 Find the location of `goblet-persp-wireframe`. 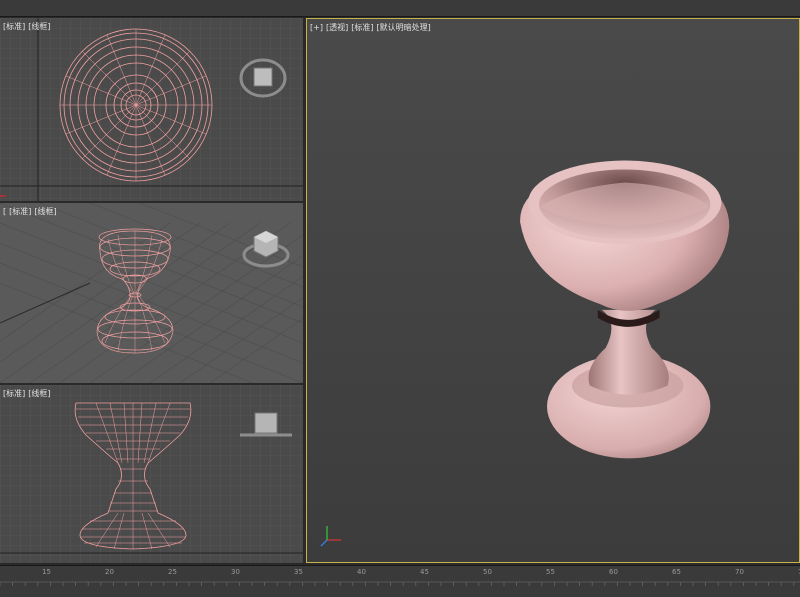

goblet-persp-wireframe is located at coordinates (135, 291).